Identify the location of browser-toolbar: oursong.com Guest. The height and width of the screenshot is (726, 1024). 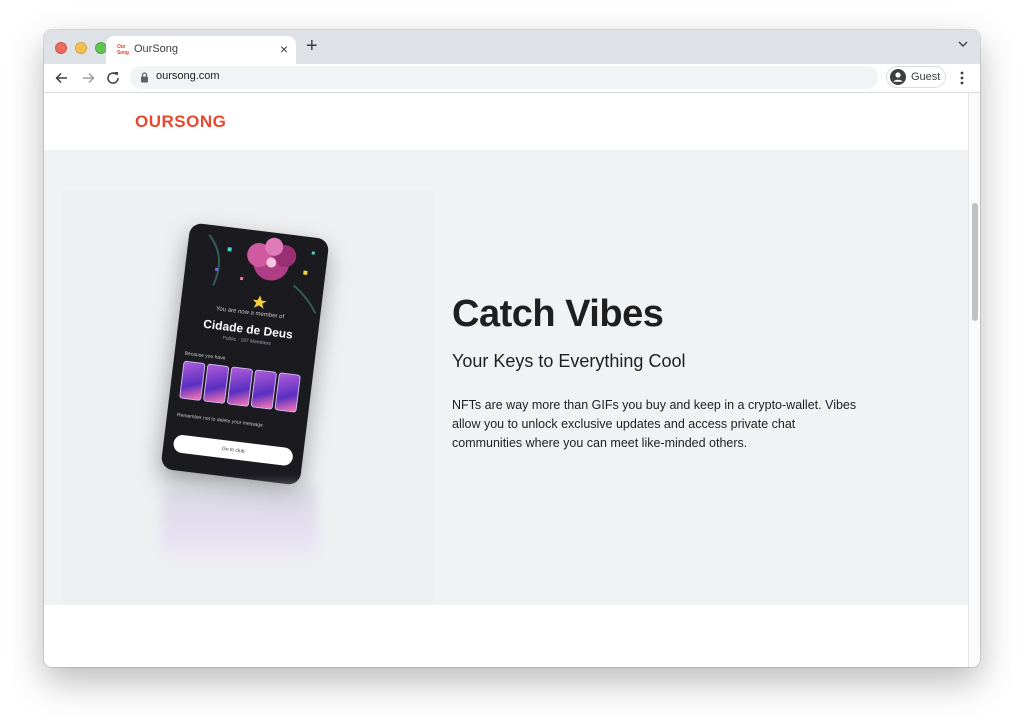
(512, 78).